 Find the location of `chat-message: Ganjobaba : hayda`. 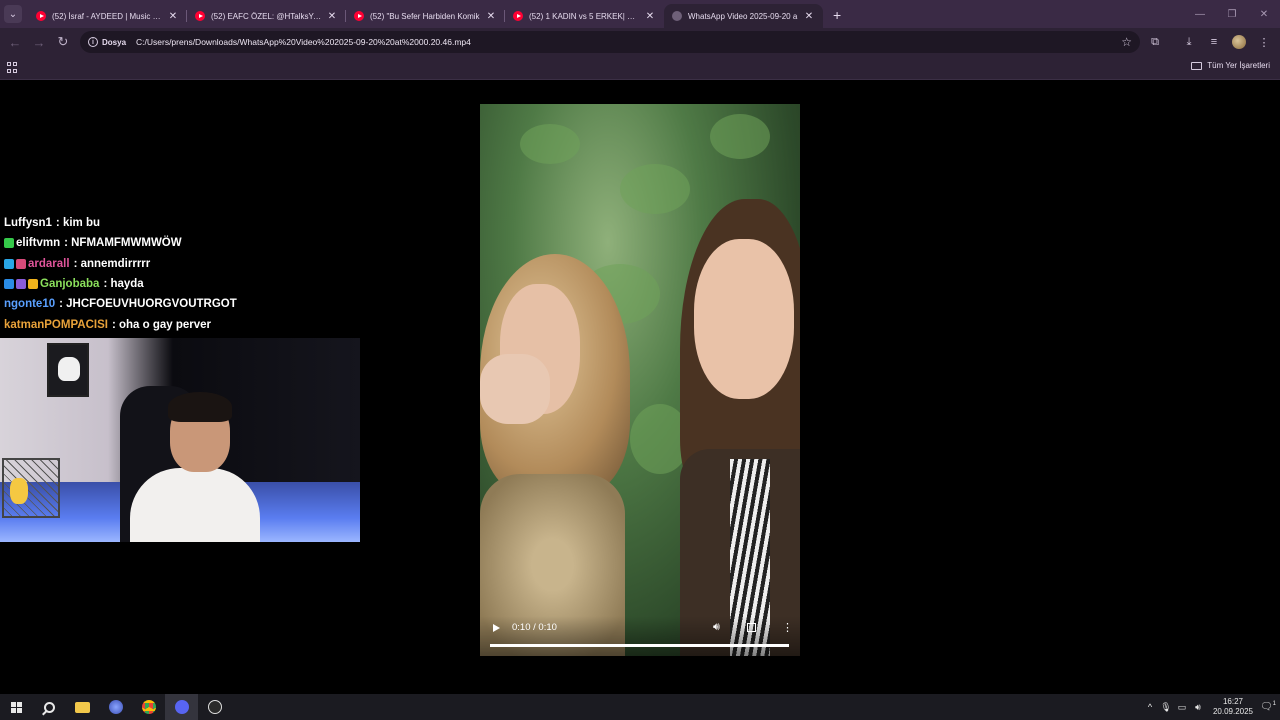

chat-message: Ganjobaba : hayda is located at coordinates (120, 284).